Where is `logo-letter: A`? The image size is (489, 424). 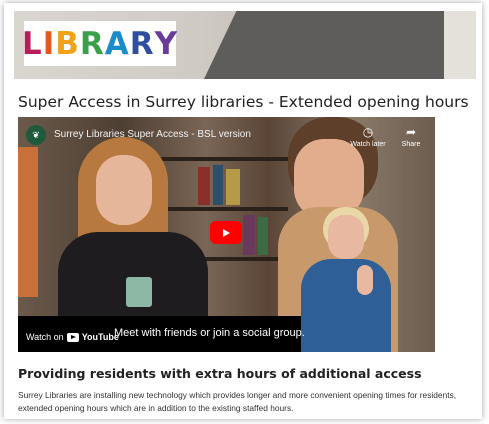 logo-letter: A is located at coordinates (117, 43).